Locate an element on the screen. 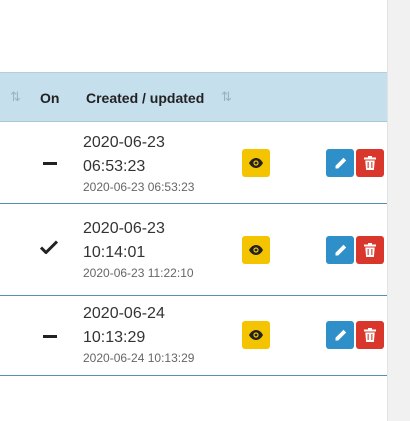 This screenshot has height=421, width=410. created-time-line: 06:53:23 is located at coordinates (114, 166).